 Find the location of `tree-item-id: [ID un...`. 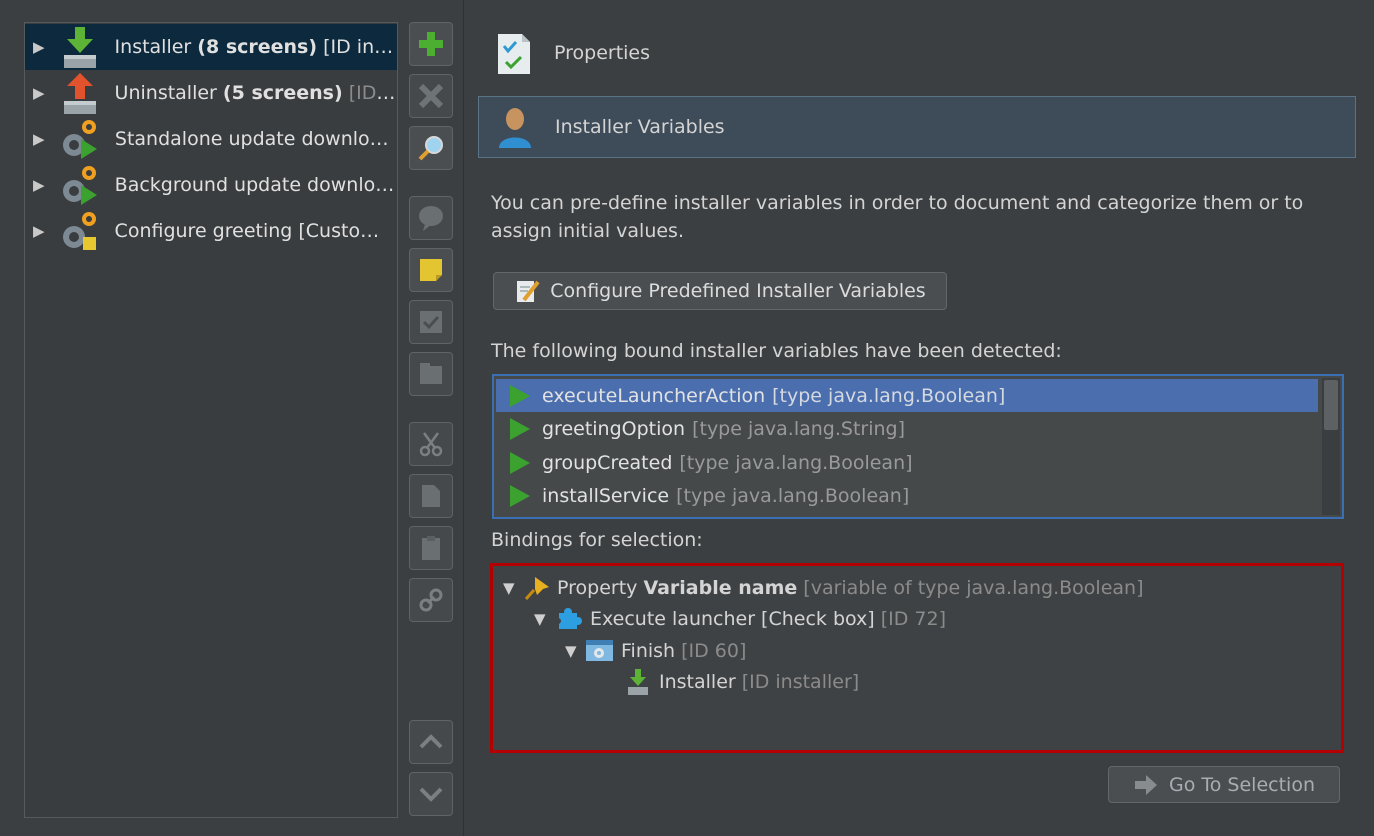

tree-item-id: [ID un... is located at coordinates (372, 93).